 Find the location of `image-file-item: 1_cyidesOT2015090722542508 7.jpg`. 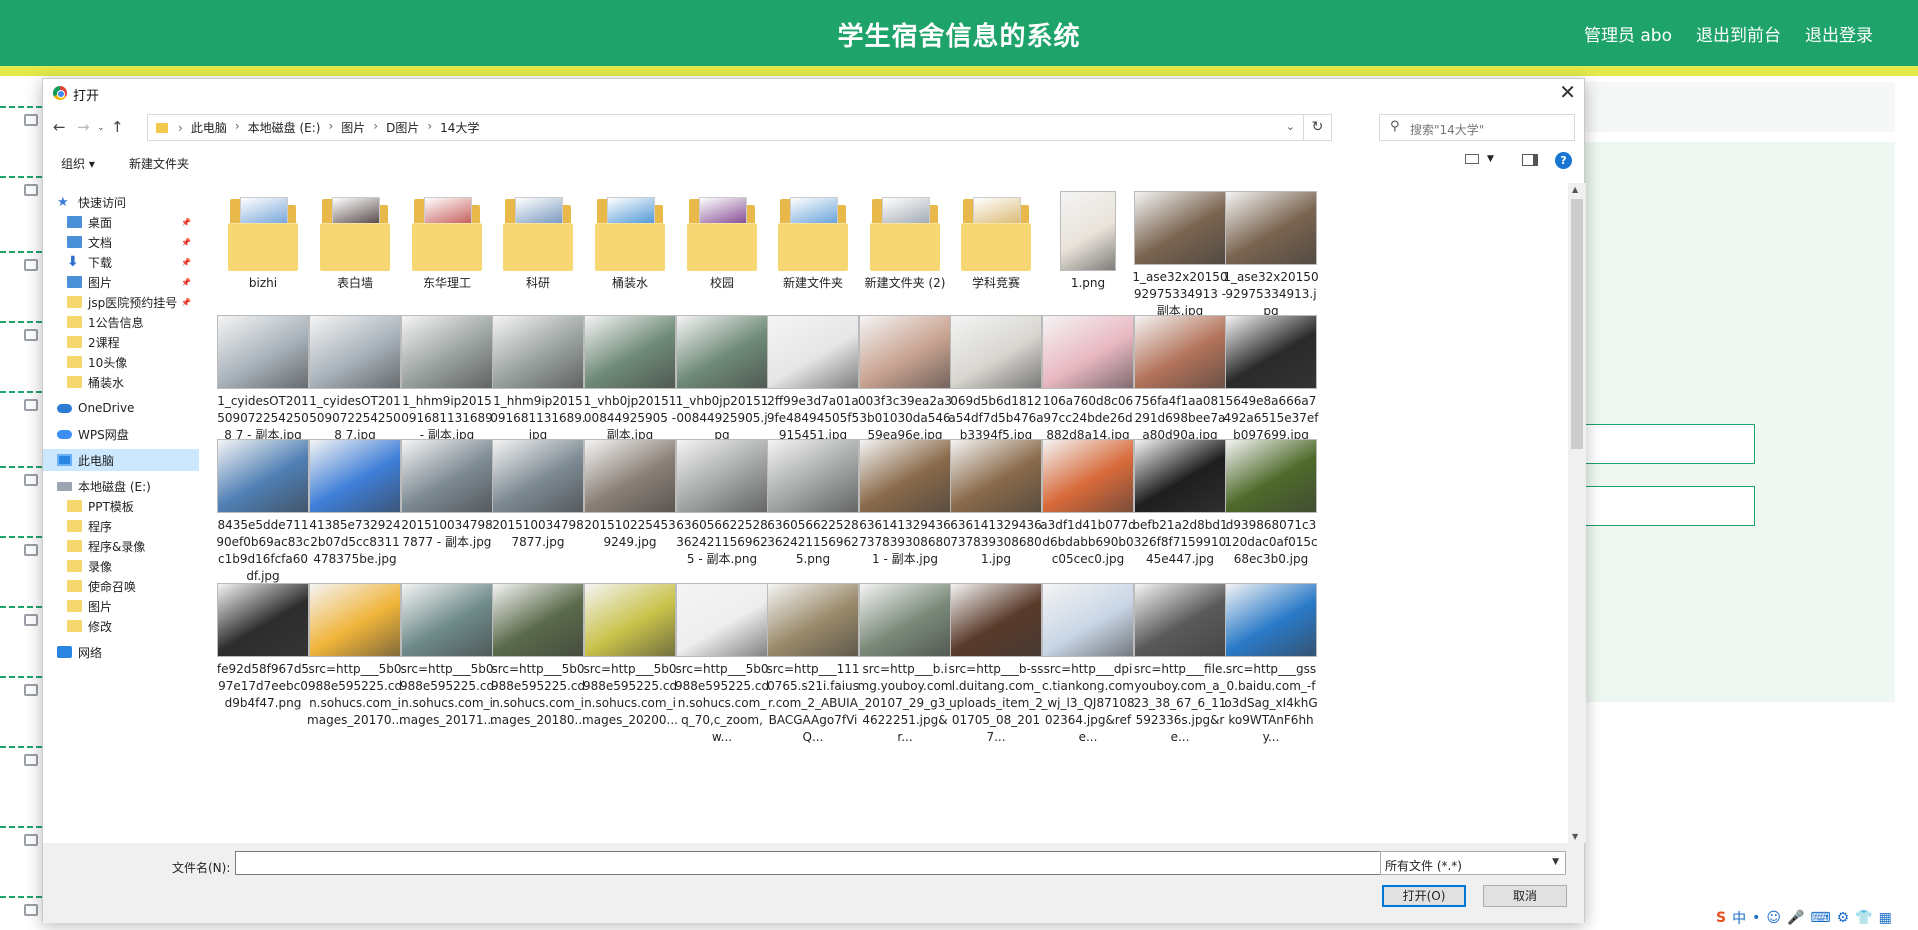

image-file-item: 1_cyidesOT2015090722542508 7.jpg is located at coordinates (355, 379).